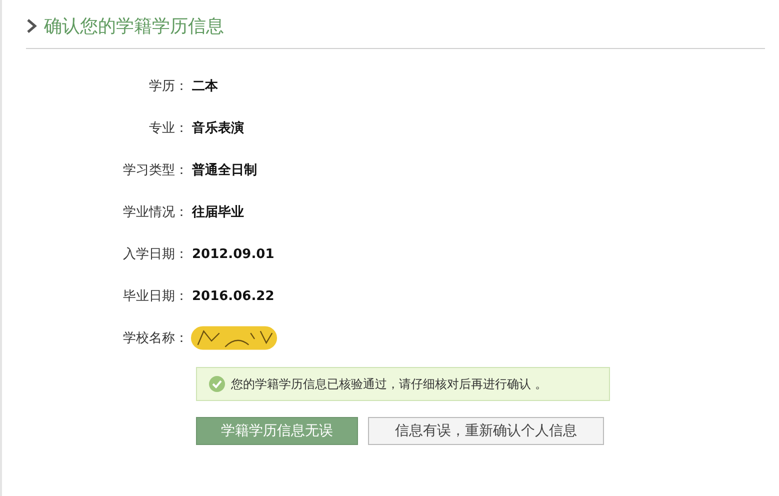 The width and height of the screenshot is (779, 496). What do you see at coordinates (205, 86) in the screenshot?
I see `field-value: 二本` at bounding box center [205, 86].